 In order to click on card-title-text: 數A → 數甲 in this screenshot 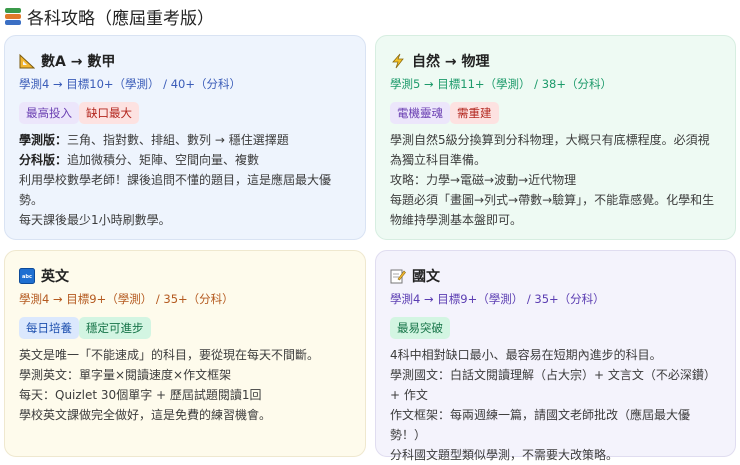, I will do `click(78, 62)`.